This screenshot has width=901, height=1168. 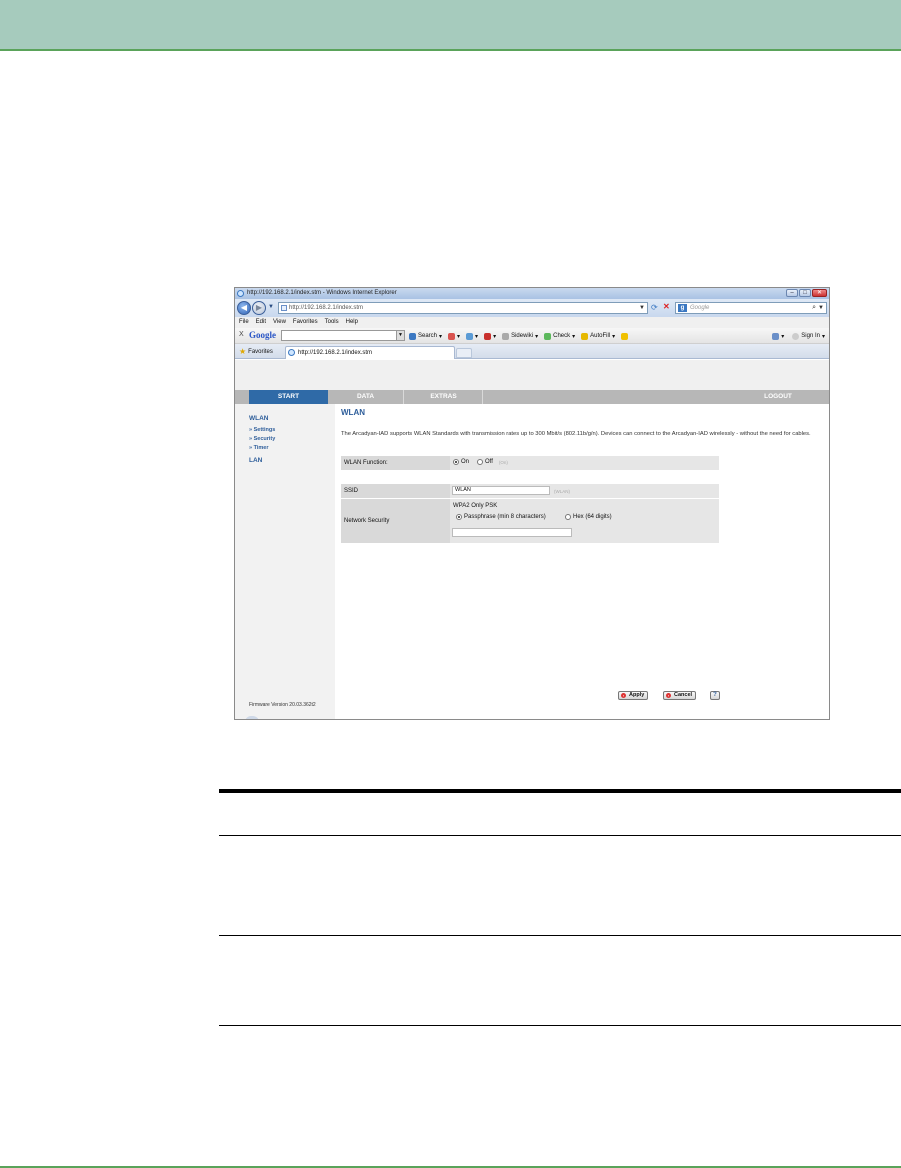 I want to click on toolbar-signin-label: Sign In, so click(x=810, y=336).